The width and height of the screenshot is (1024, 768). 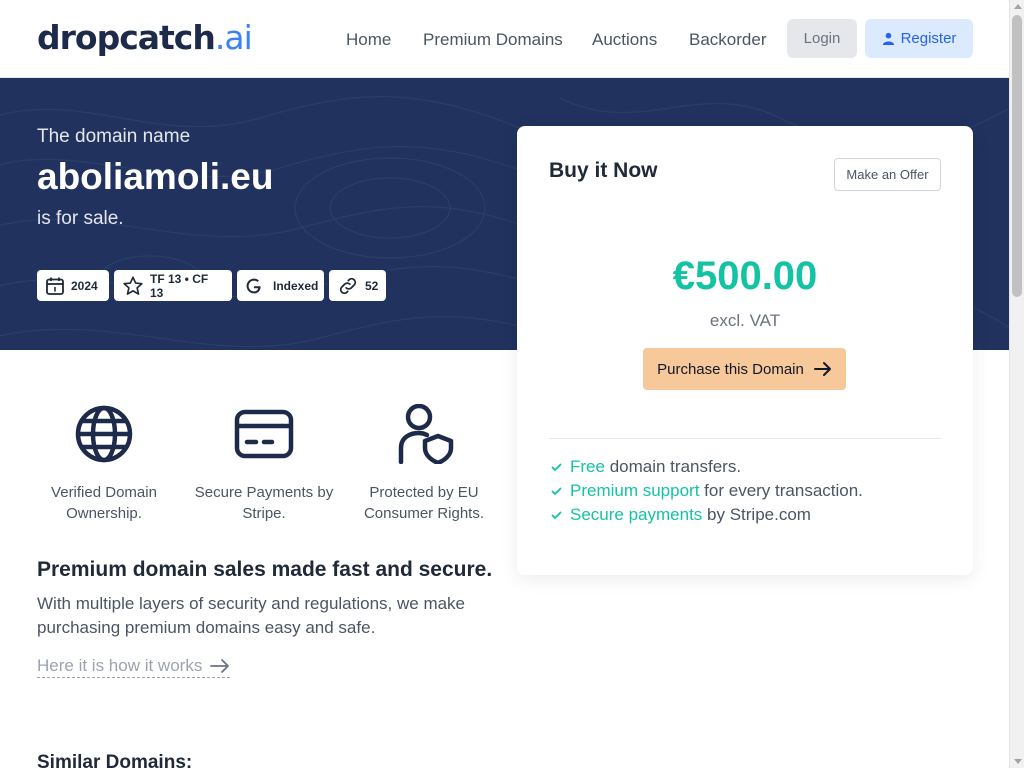 I want to click on make-offer-label: Make an Offer, so click(x=887, y=174).